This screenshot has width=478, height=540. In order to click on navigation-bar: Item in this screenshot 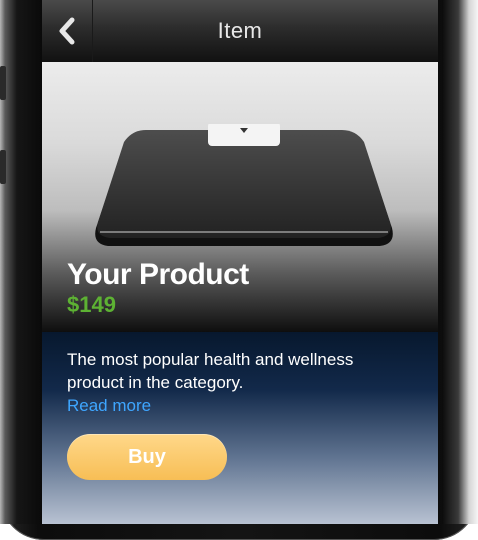, I will do `click(240, 31)`.